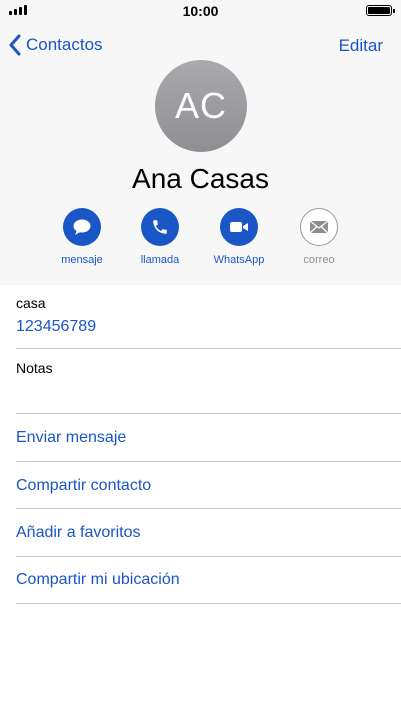 The height and width of the screenshot is (713, 401). Describe the element at coordinates (98, 580) in the screenshot. I see `share-location-link: Compartir mi ubicación` at that location.